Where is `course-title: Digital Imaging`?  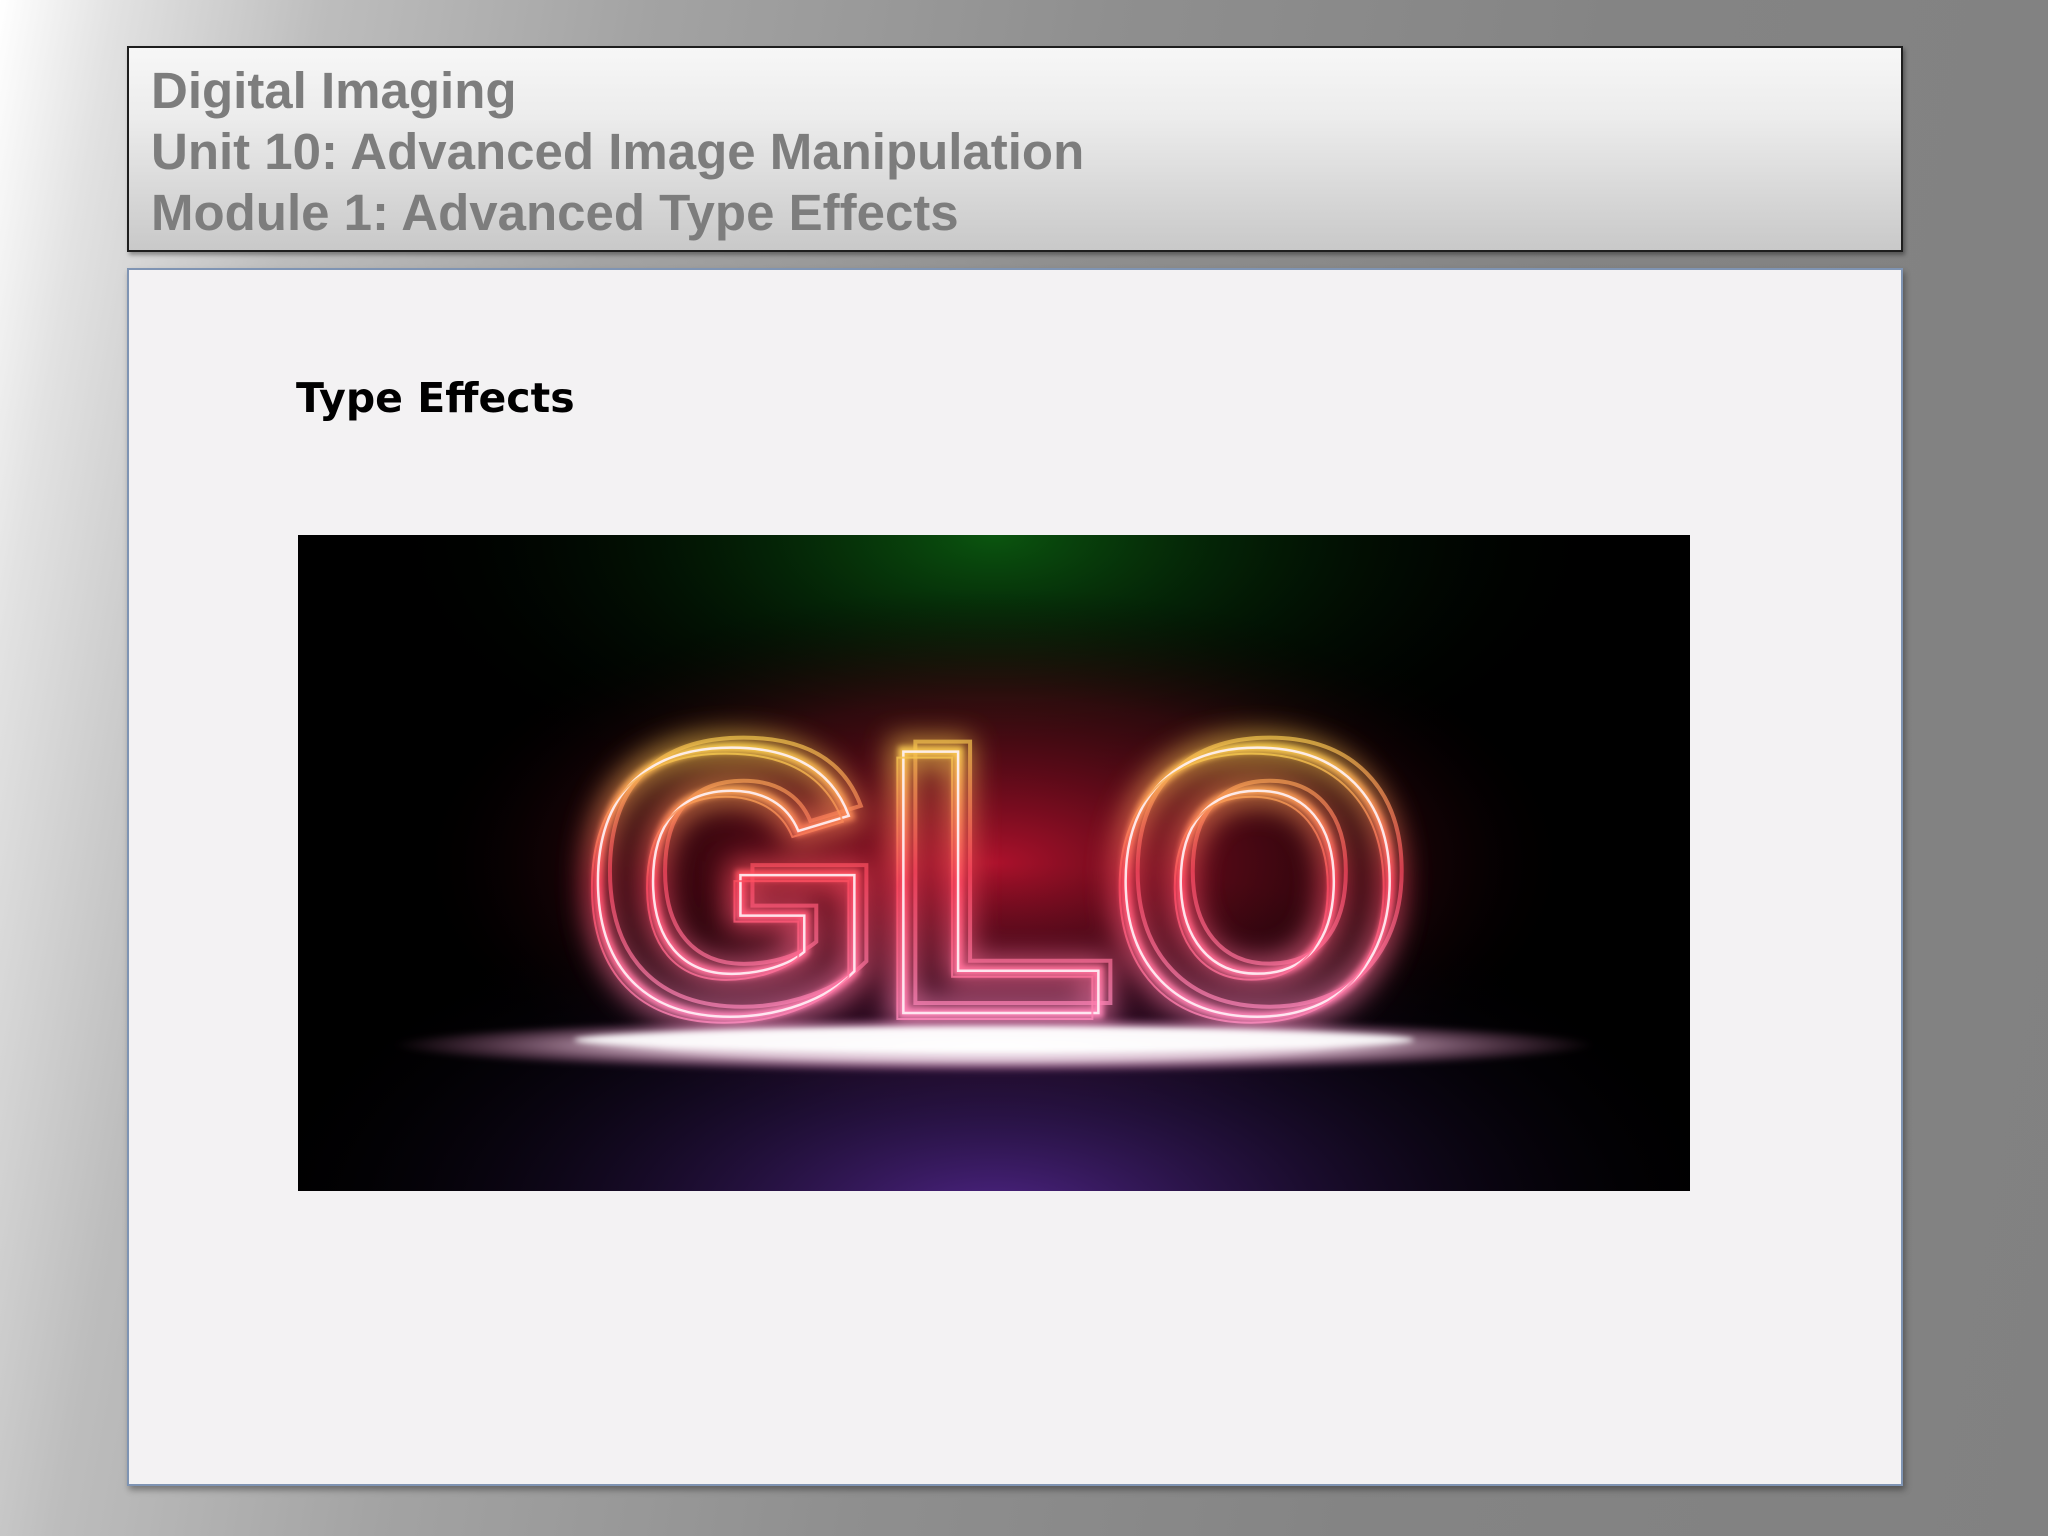
course-title: Digital Imaging is located at coordinates (334, 90).